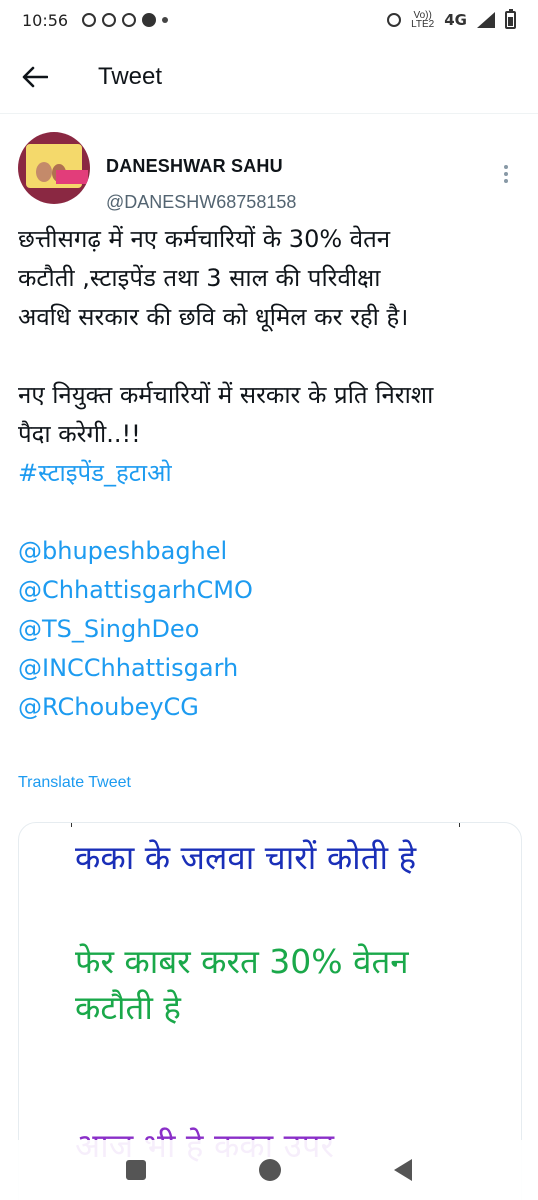 The height and width of the screenshot is (1200, 538). Describe the element at coordinates (165, 20) in the screenshot. I see `more-notifications-icon` at that location.